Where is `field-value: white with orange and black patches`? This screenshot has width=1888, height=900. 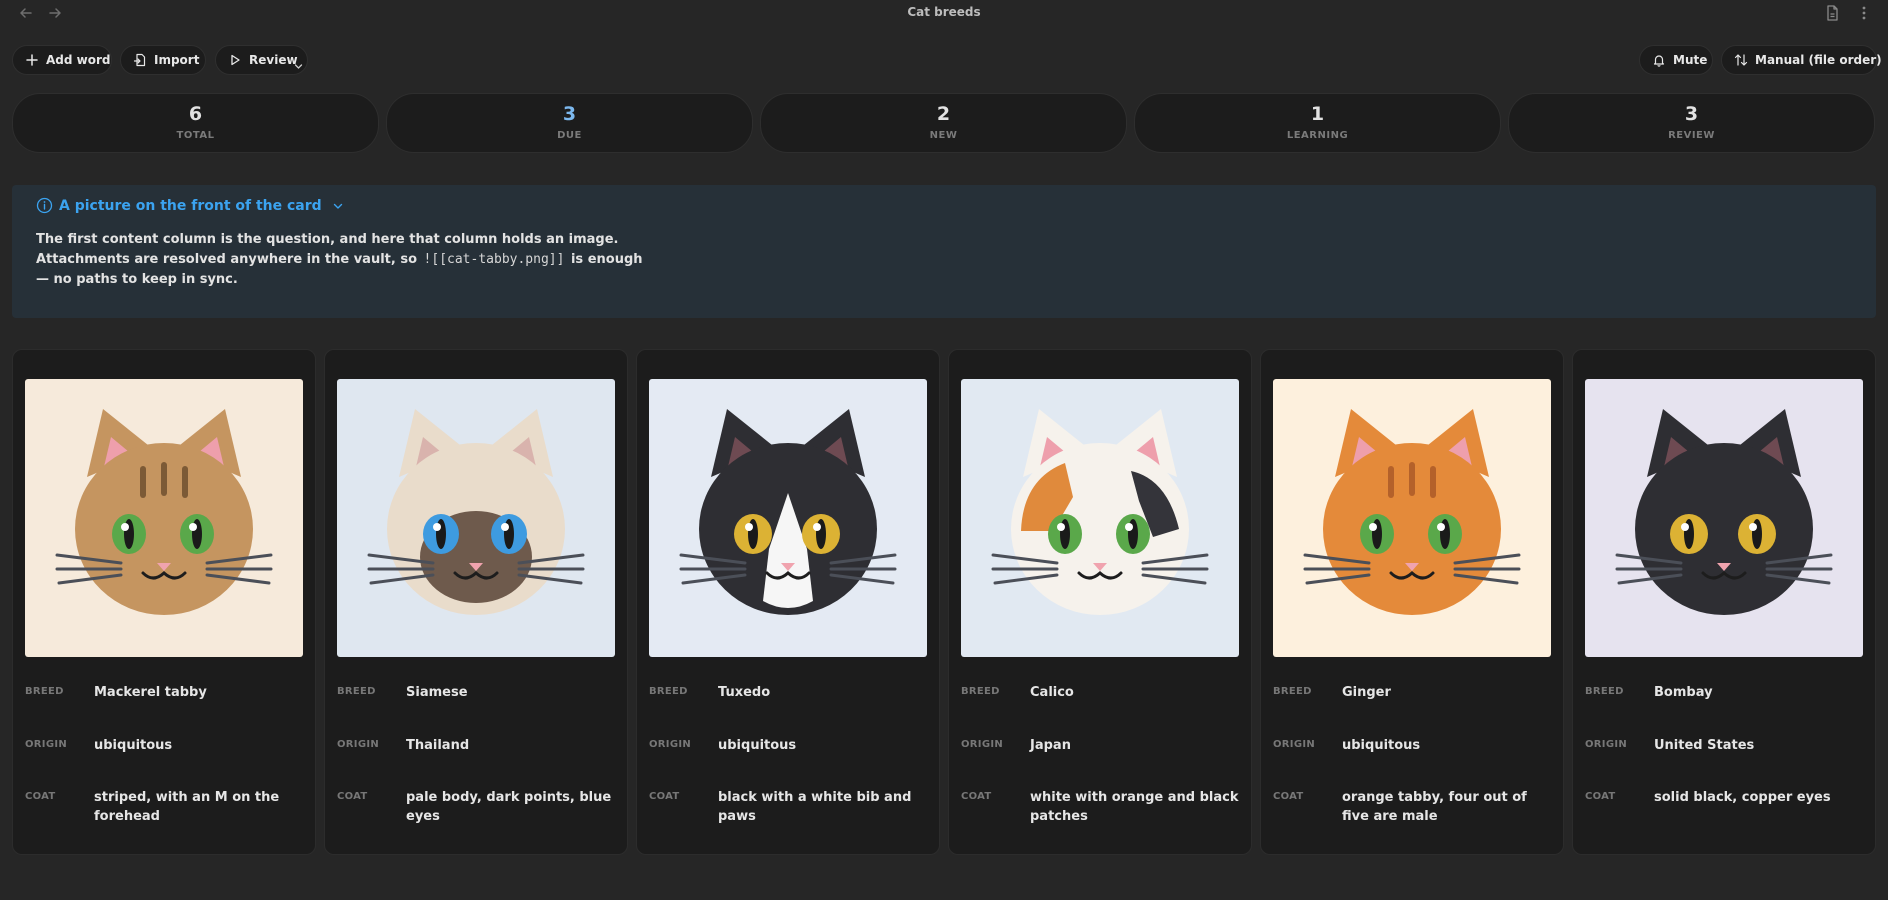 field-value: white with orange and black patches is located at coordinates (1134, 807).